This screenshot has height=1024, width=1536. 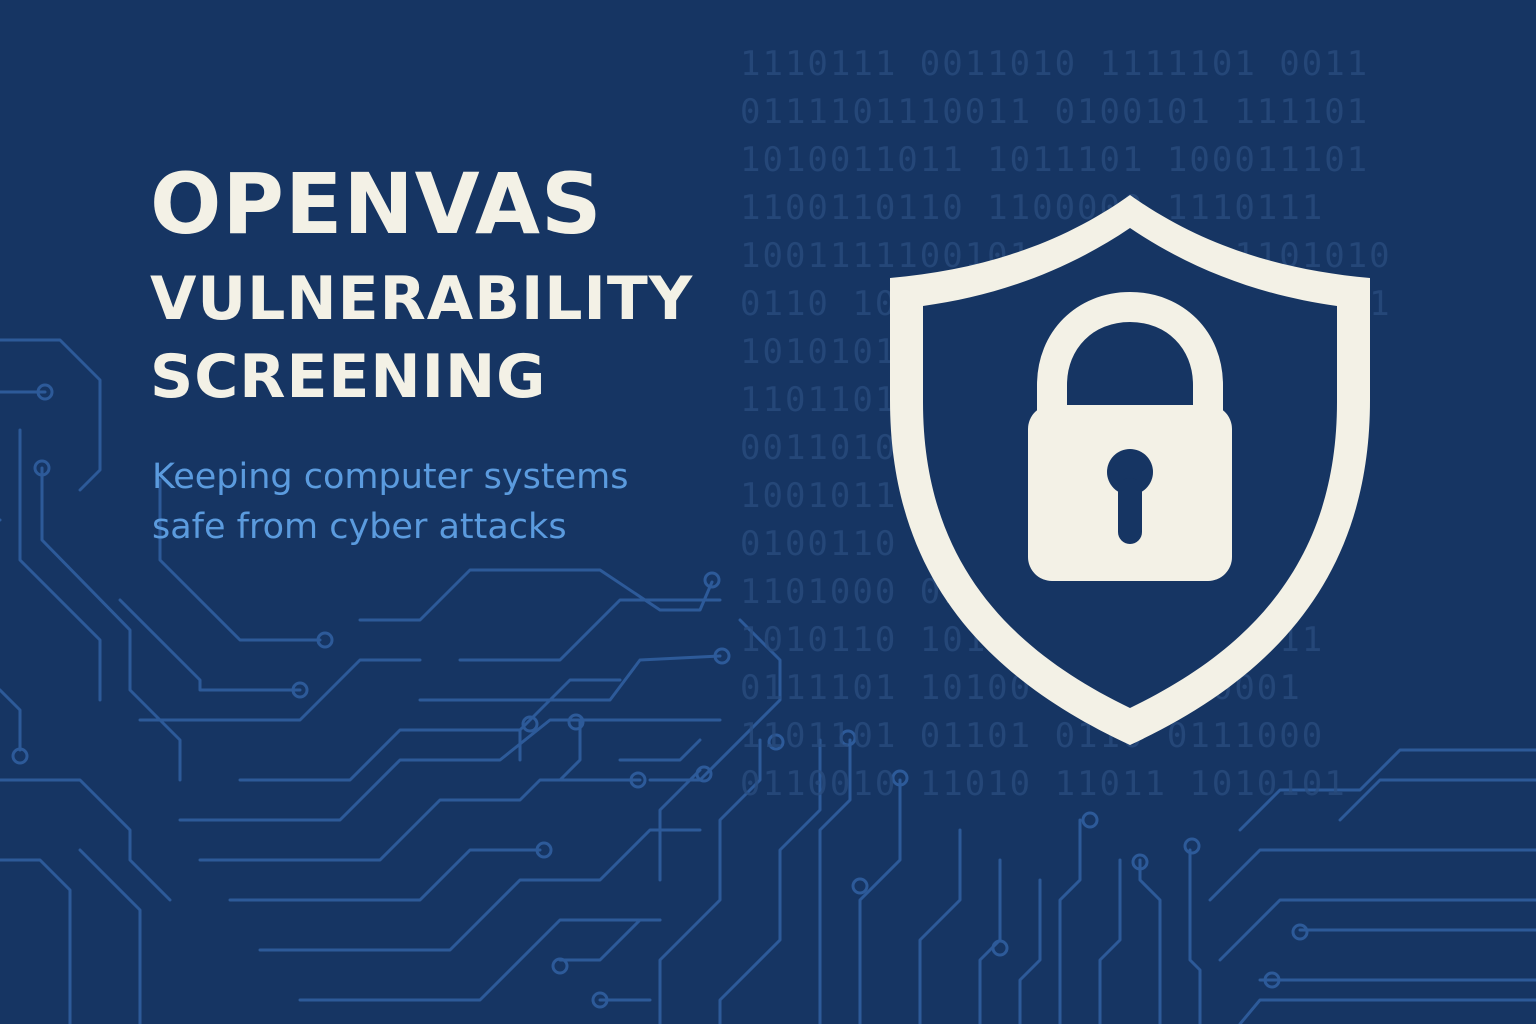 I want to click on tagline-line-2: safe from cyber attacks, so click(x=359, y=527).